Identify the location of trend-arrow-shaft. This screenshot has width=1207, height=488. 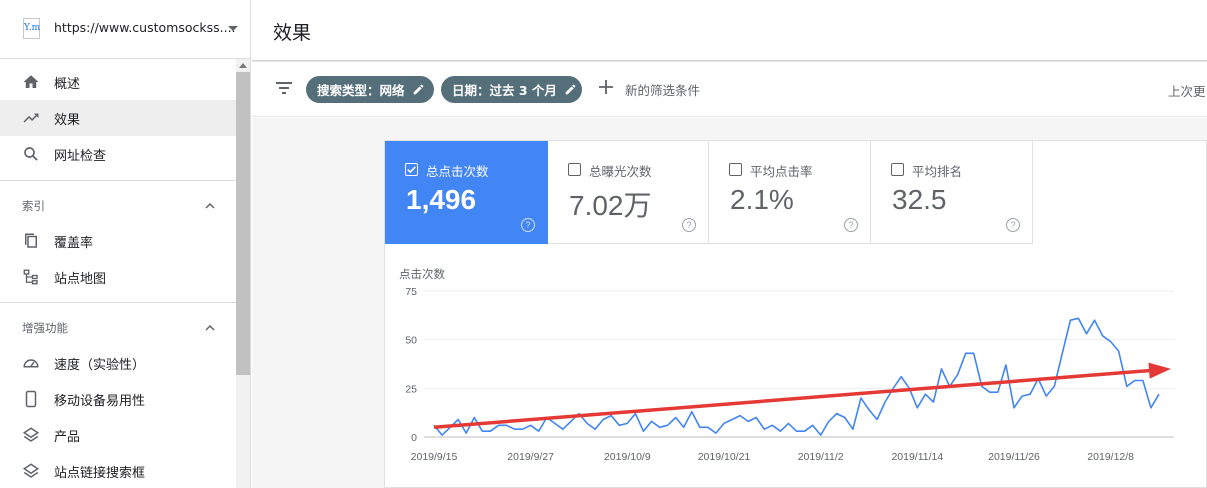
(791, 399).